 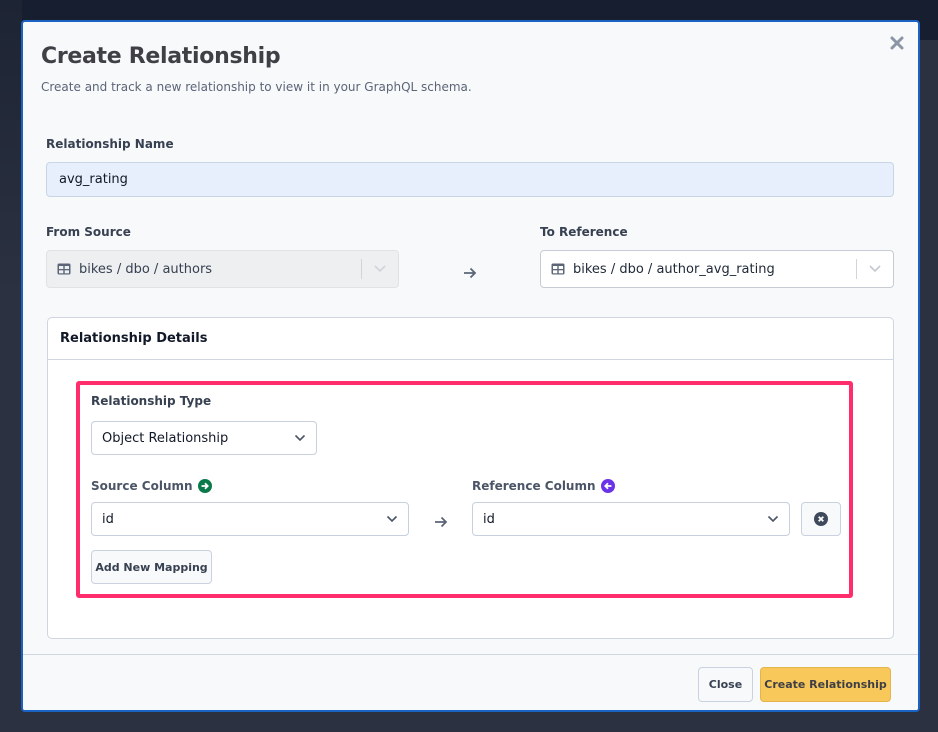 I want to click on source-column-label: Source Column, so click(x=151, y=486).